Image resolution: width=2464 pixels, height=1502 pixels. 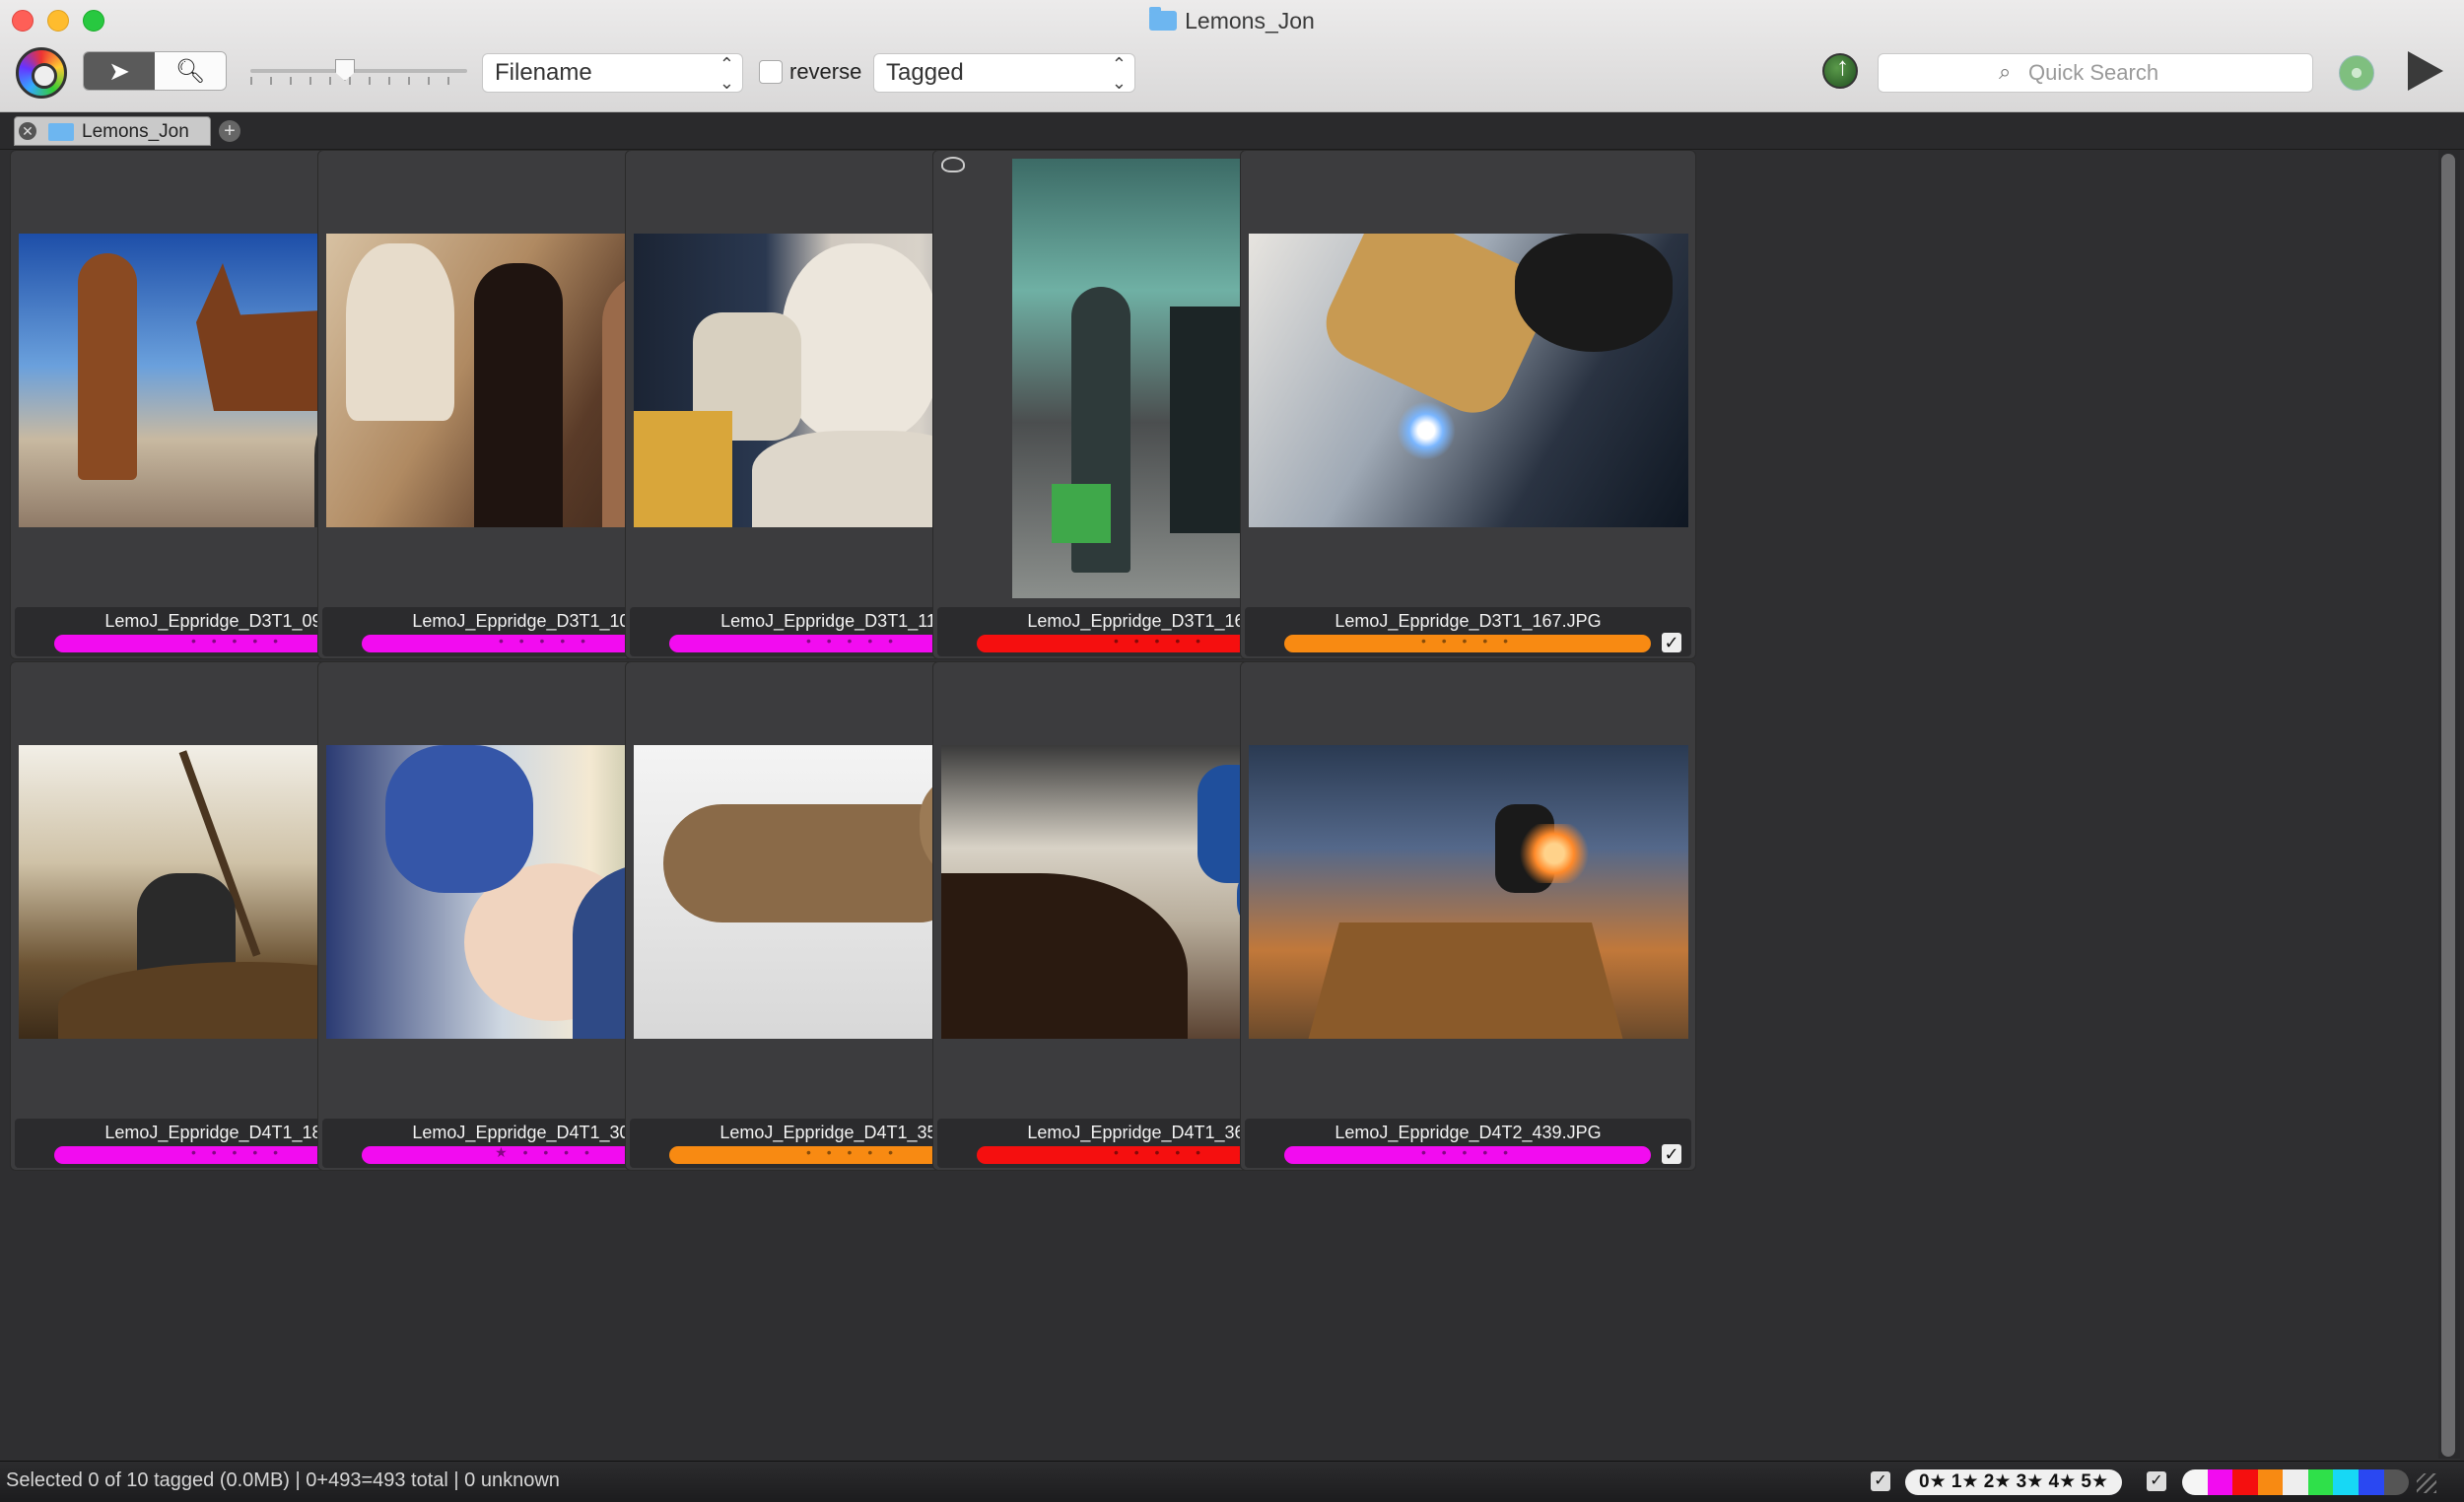 I want to click on tab-label: Lemons_Jon, so click(x=135, y=131).